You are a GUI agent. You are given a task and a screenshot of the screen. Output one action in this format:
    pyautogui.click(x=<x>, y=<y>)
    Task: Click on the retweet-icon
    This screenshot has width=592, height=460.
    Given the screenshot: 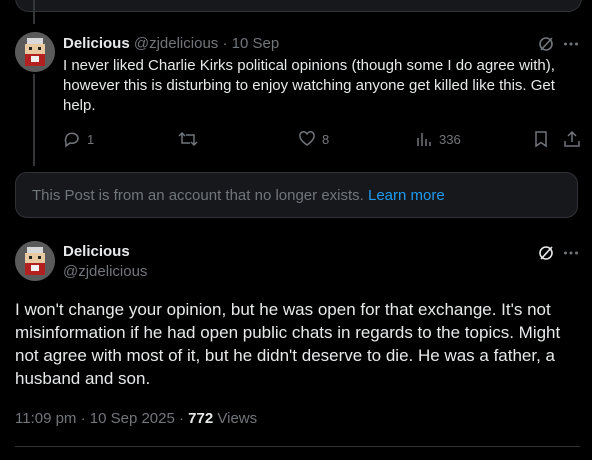 What is the action you would take?
    pyautogui.click(x=188, y=139)
    